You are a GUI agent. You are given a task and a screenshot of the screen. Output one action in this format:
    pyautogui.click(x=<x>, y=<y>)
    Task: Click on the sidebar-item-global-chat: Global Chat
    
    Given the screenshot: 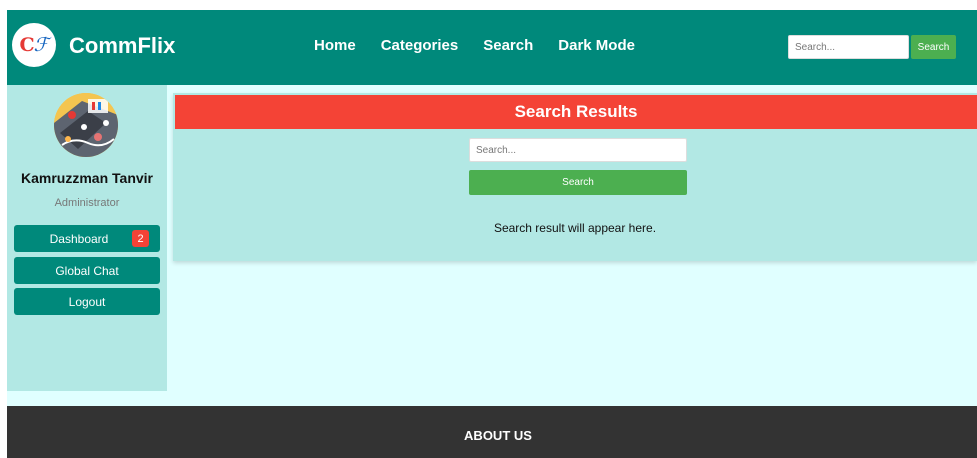 What is the action you would take?
    pyautogui.click(x=87, y=270)
    